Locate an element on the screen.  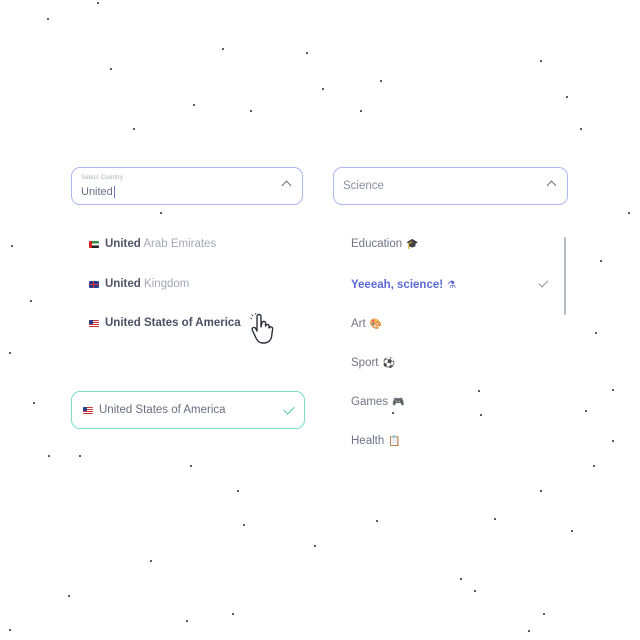
category-select: Science is located at coordinates (450, 186).